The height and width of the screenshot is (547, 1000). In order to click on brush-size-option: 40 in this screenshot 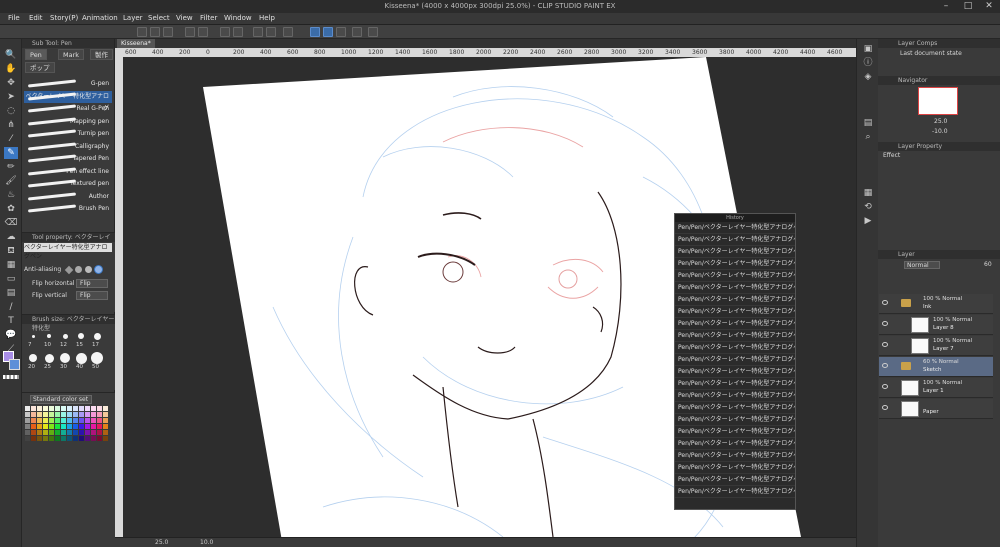, I will do `click(81, 361)`.